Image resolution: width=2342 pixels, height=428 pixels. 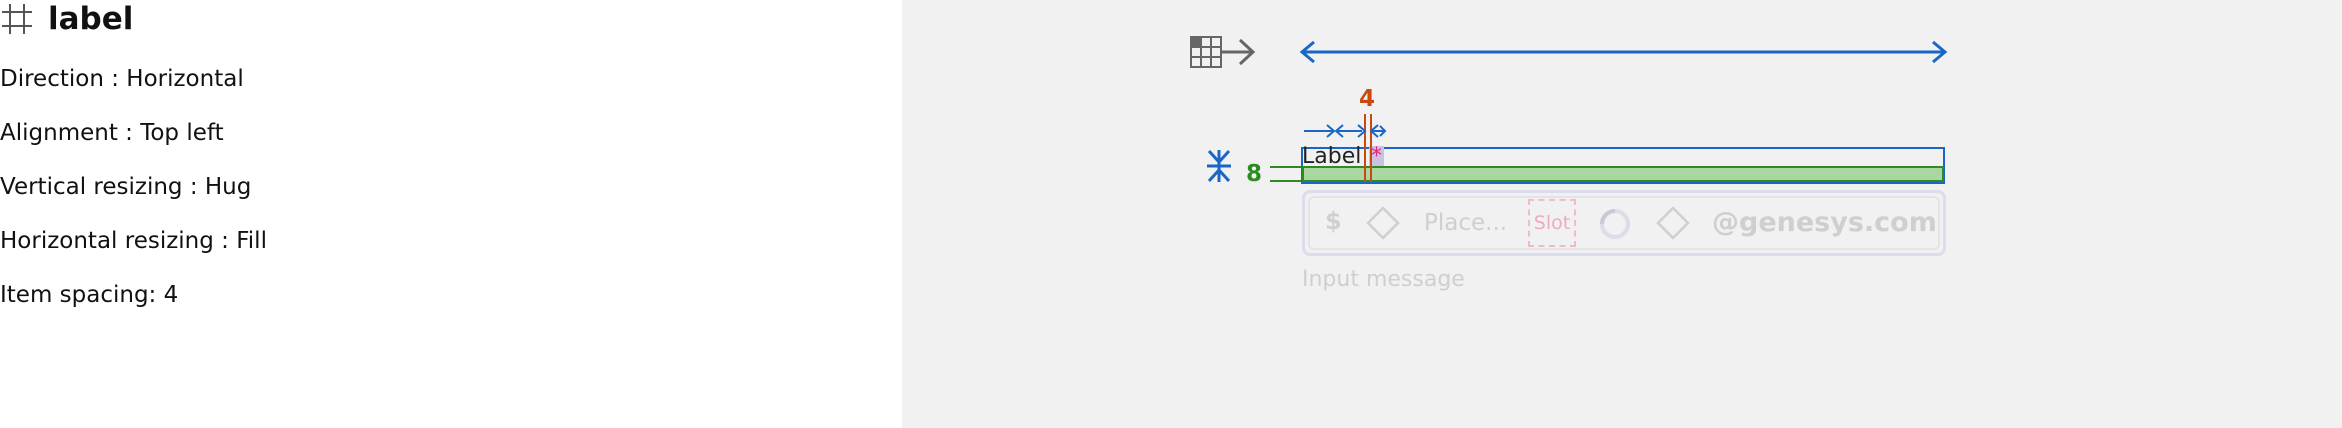 I want to click on slot-placeholder: Slot, so click(x=1552, y=223).